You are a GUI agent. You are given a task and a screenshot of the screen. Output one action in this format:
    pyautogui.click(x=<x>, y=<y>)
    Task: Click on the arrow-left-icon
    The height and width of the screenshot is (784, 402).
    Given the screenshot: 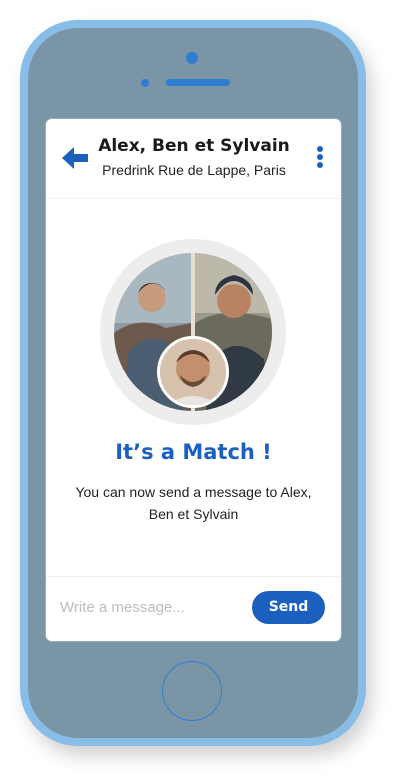 What is the action you would take?
    pyautogui.click(x=75, y=158)
    